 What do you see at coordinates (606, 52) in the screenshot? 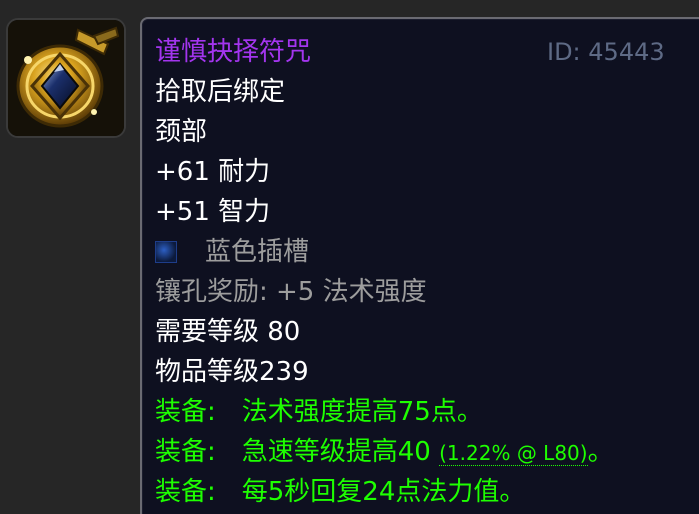
I see `item-id: ID: 45443` at bounding box center [606, 52].